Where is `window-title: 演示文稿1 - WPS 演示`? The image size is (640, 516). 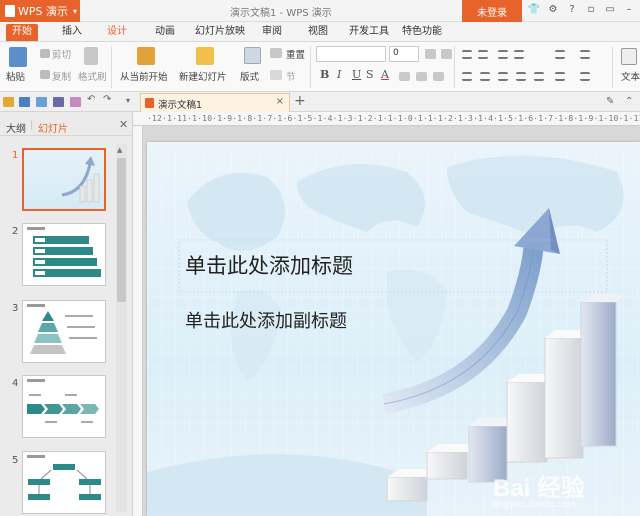 window-title: 演示文稿1 - WPS 演示 is located at coordinates (281, 13).